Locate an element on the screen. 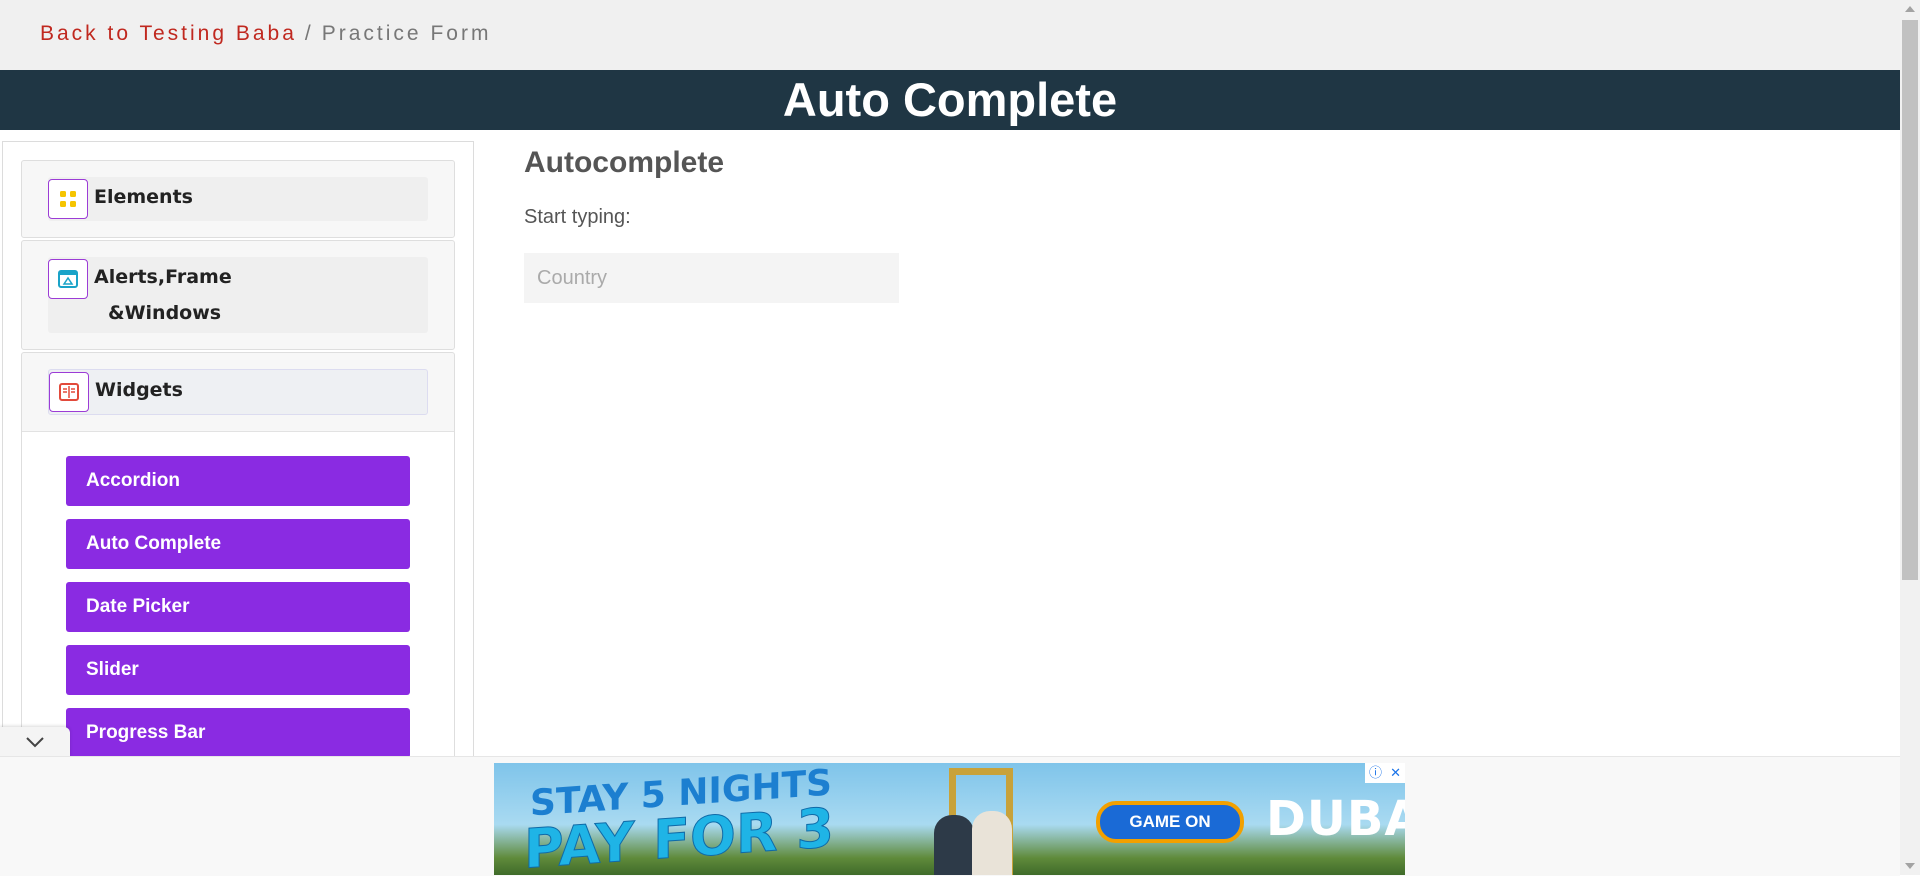 This screenshot has width=1920, height=876. window-icon is located at coordinates (68, 279).